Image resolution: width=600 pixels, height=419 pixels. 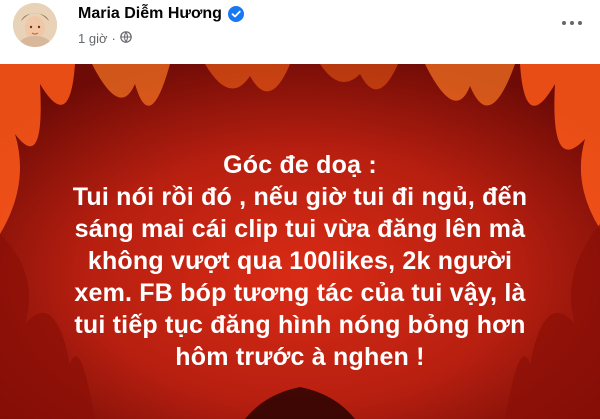 What do you see at coordinates (300, 197) in the screenshot?
I see `text-line-2: Tui nói rồi đó , nếu giờ tui đi ngủ, đến` at bounding box center [300, 197].